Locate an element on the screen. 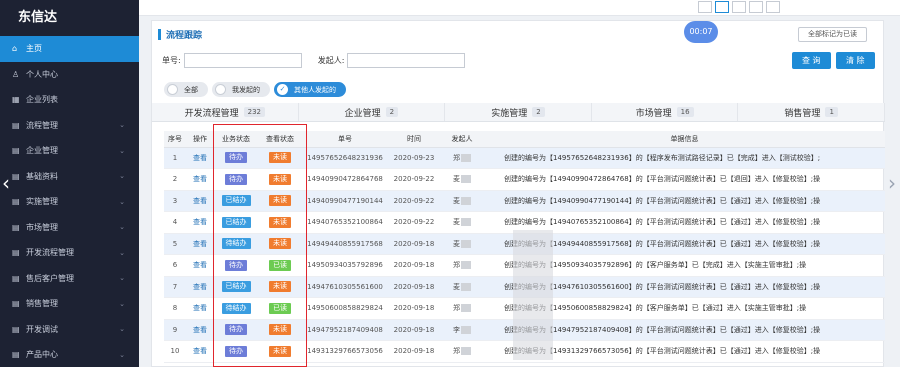 The image size is (900, 367). module-tab: 企业管理 2 is located at coordinates (372, 112).